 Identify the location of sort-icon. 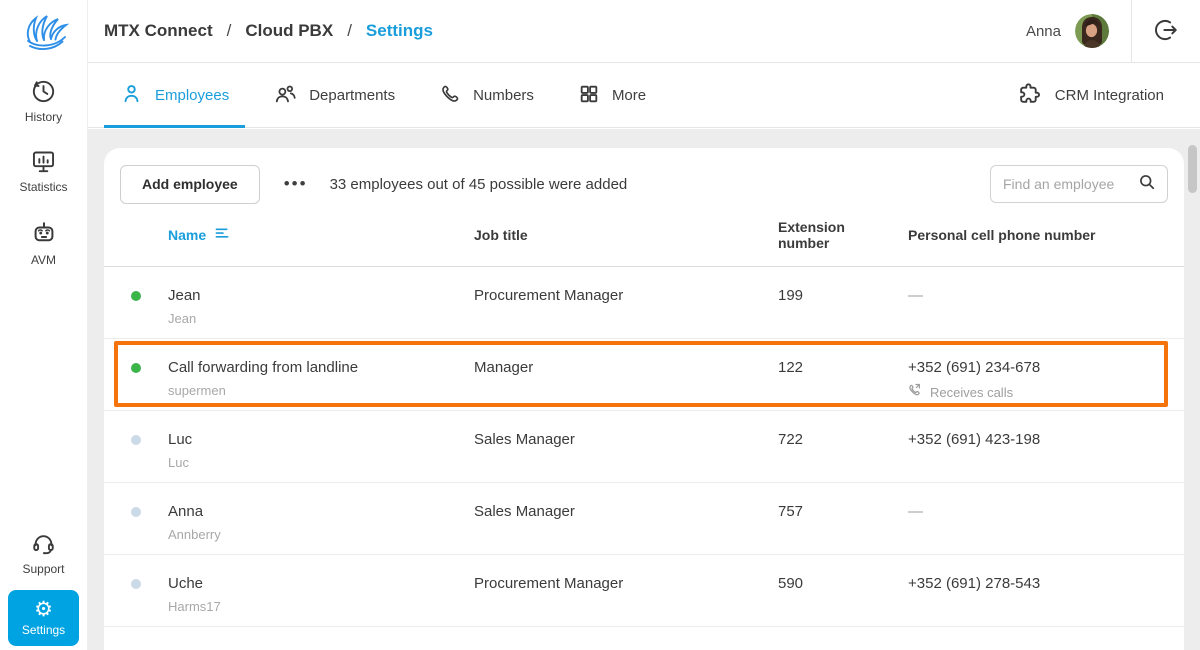
(222, 235).